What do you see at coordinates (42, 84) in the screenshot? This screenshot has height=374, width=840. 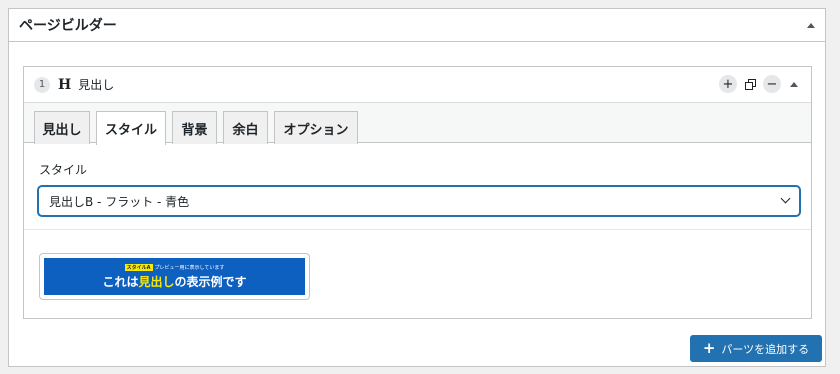 I see `part-number-badge: 1` at bounding box center [42, 84].